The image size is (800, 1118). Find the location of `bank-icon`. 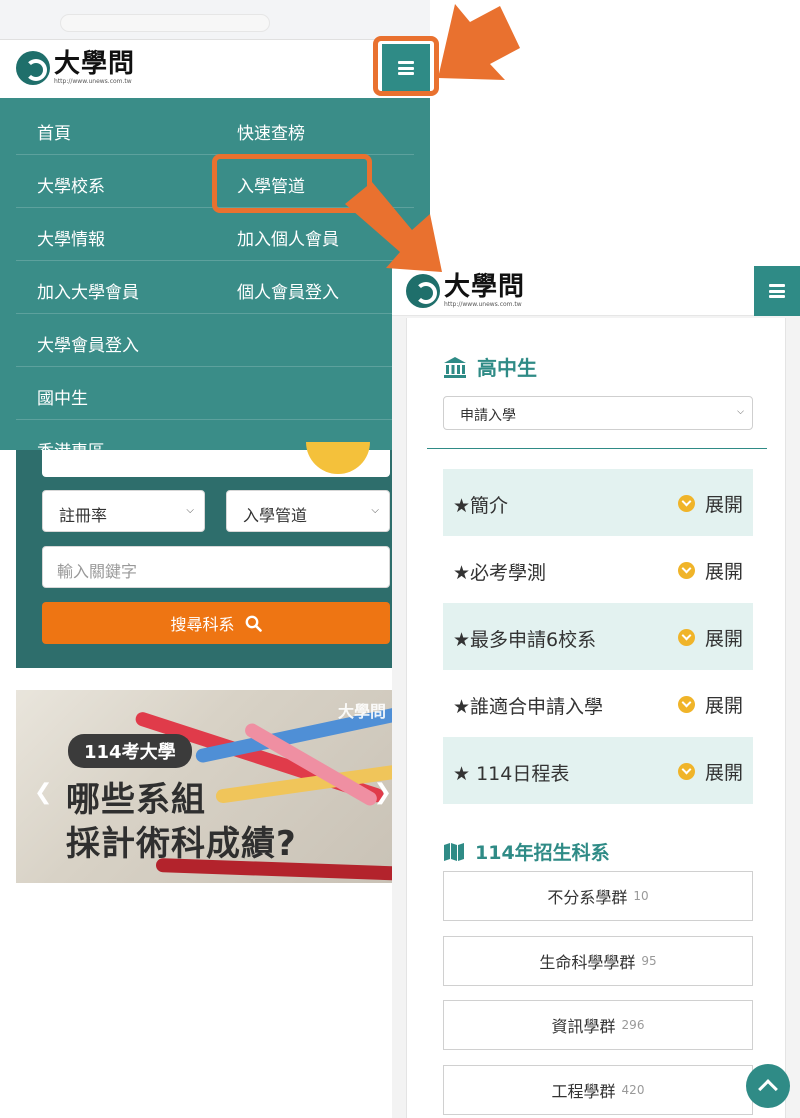

bank-icon is located at coordinates (455, 367).